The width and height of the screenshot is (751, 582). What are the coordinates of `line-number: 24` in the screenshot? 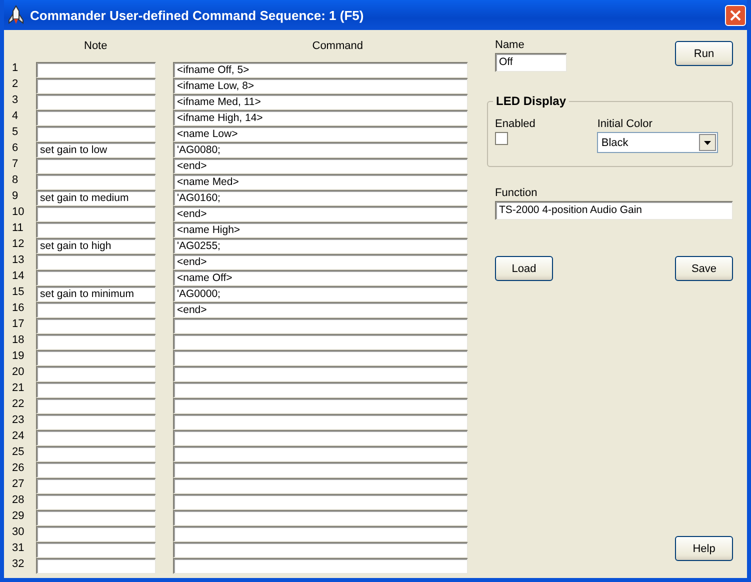 It's located at (18, 437).